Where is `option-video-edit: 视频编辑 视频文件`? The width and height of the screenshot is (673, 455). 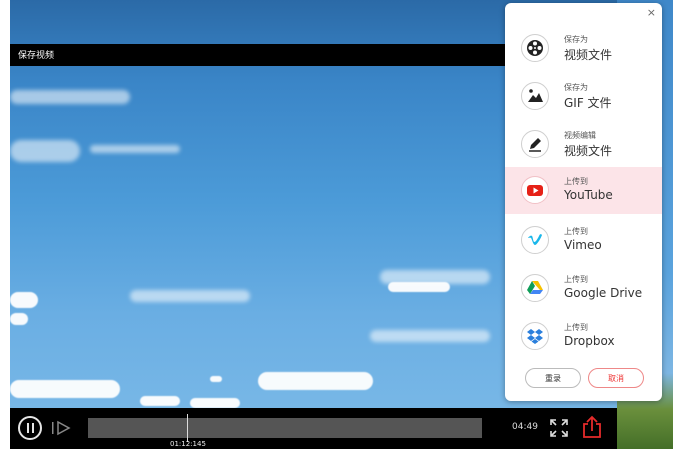 option-video-edit: 视频编辑 视频文件 is located at coordinates (583, 144).